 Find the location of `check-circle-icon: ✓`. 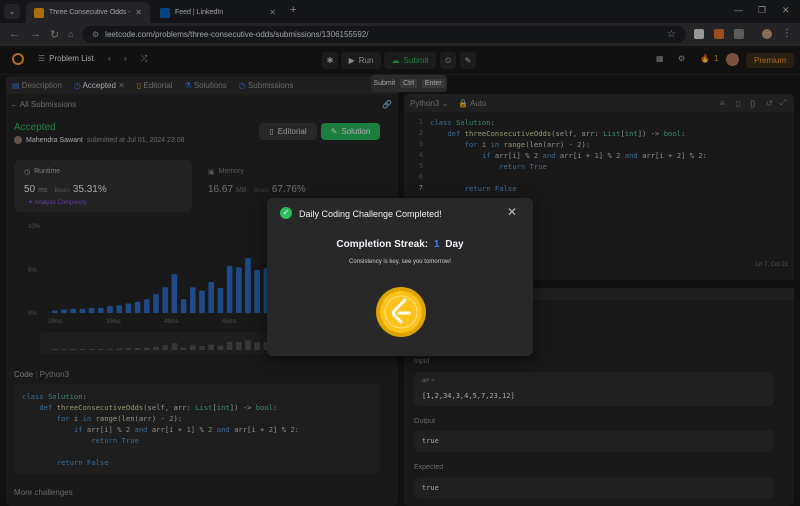

check-circle-icon: ✓ is located at coordinates (286, 213).